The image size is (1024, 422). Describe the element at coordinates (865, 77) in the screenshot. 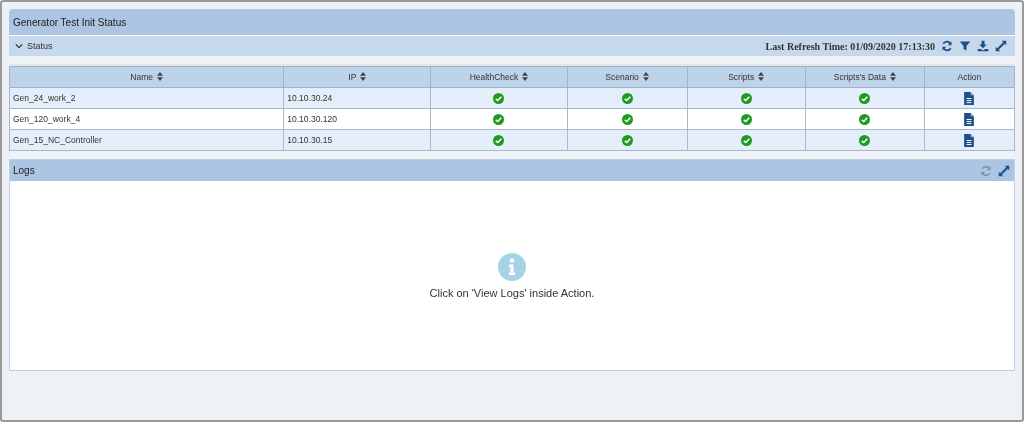

I see `column-header: Scripts's Data` at that location.